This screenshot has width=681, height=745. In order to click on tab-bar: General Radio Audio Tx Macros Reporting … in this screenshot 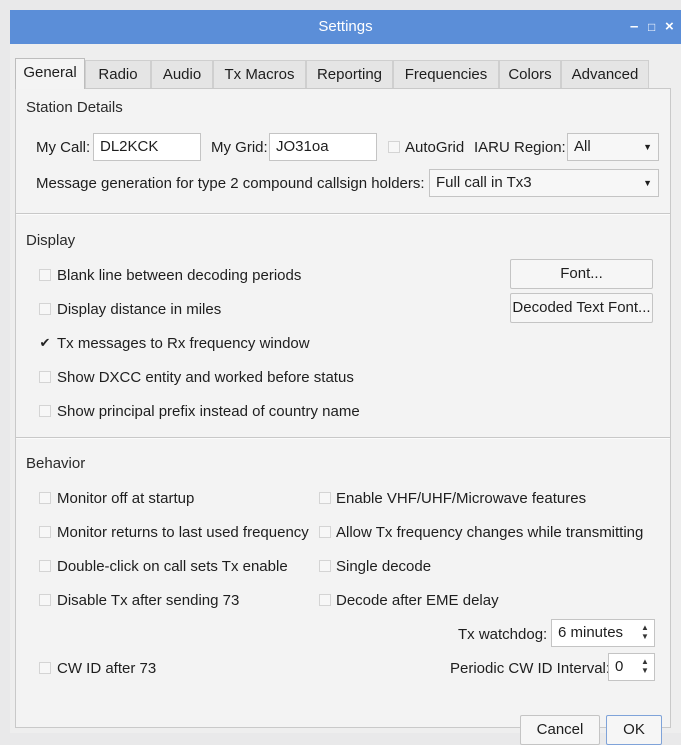, I will do `click(345, 73)`.